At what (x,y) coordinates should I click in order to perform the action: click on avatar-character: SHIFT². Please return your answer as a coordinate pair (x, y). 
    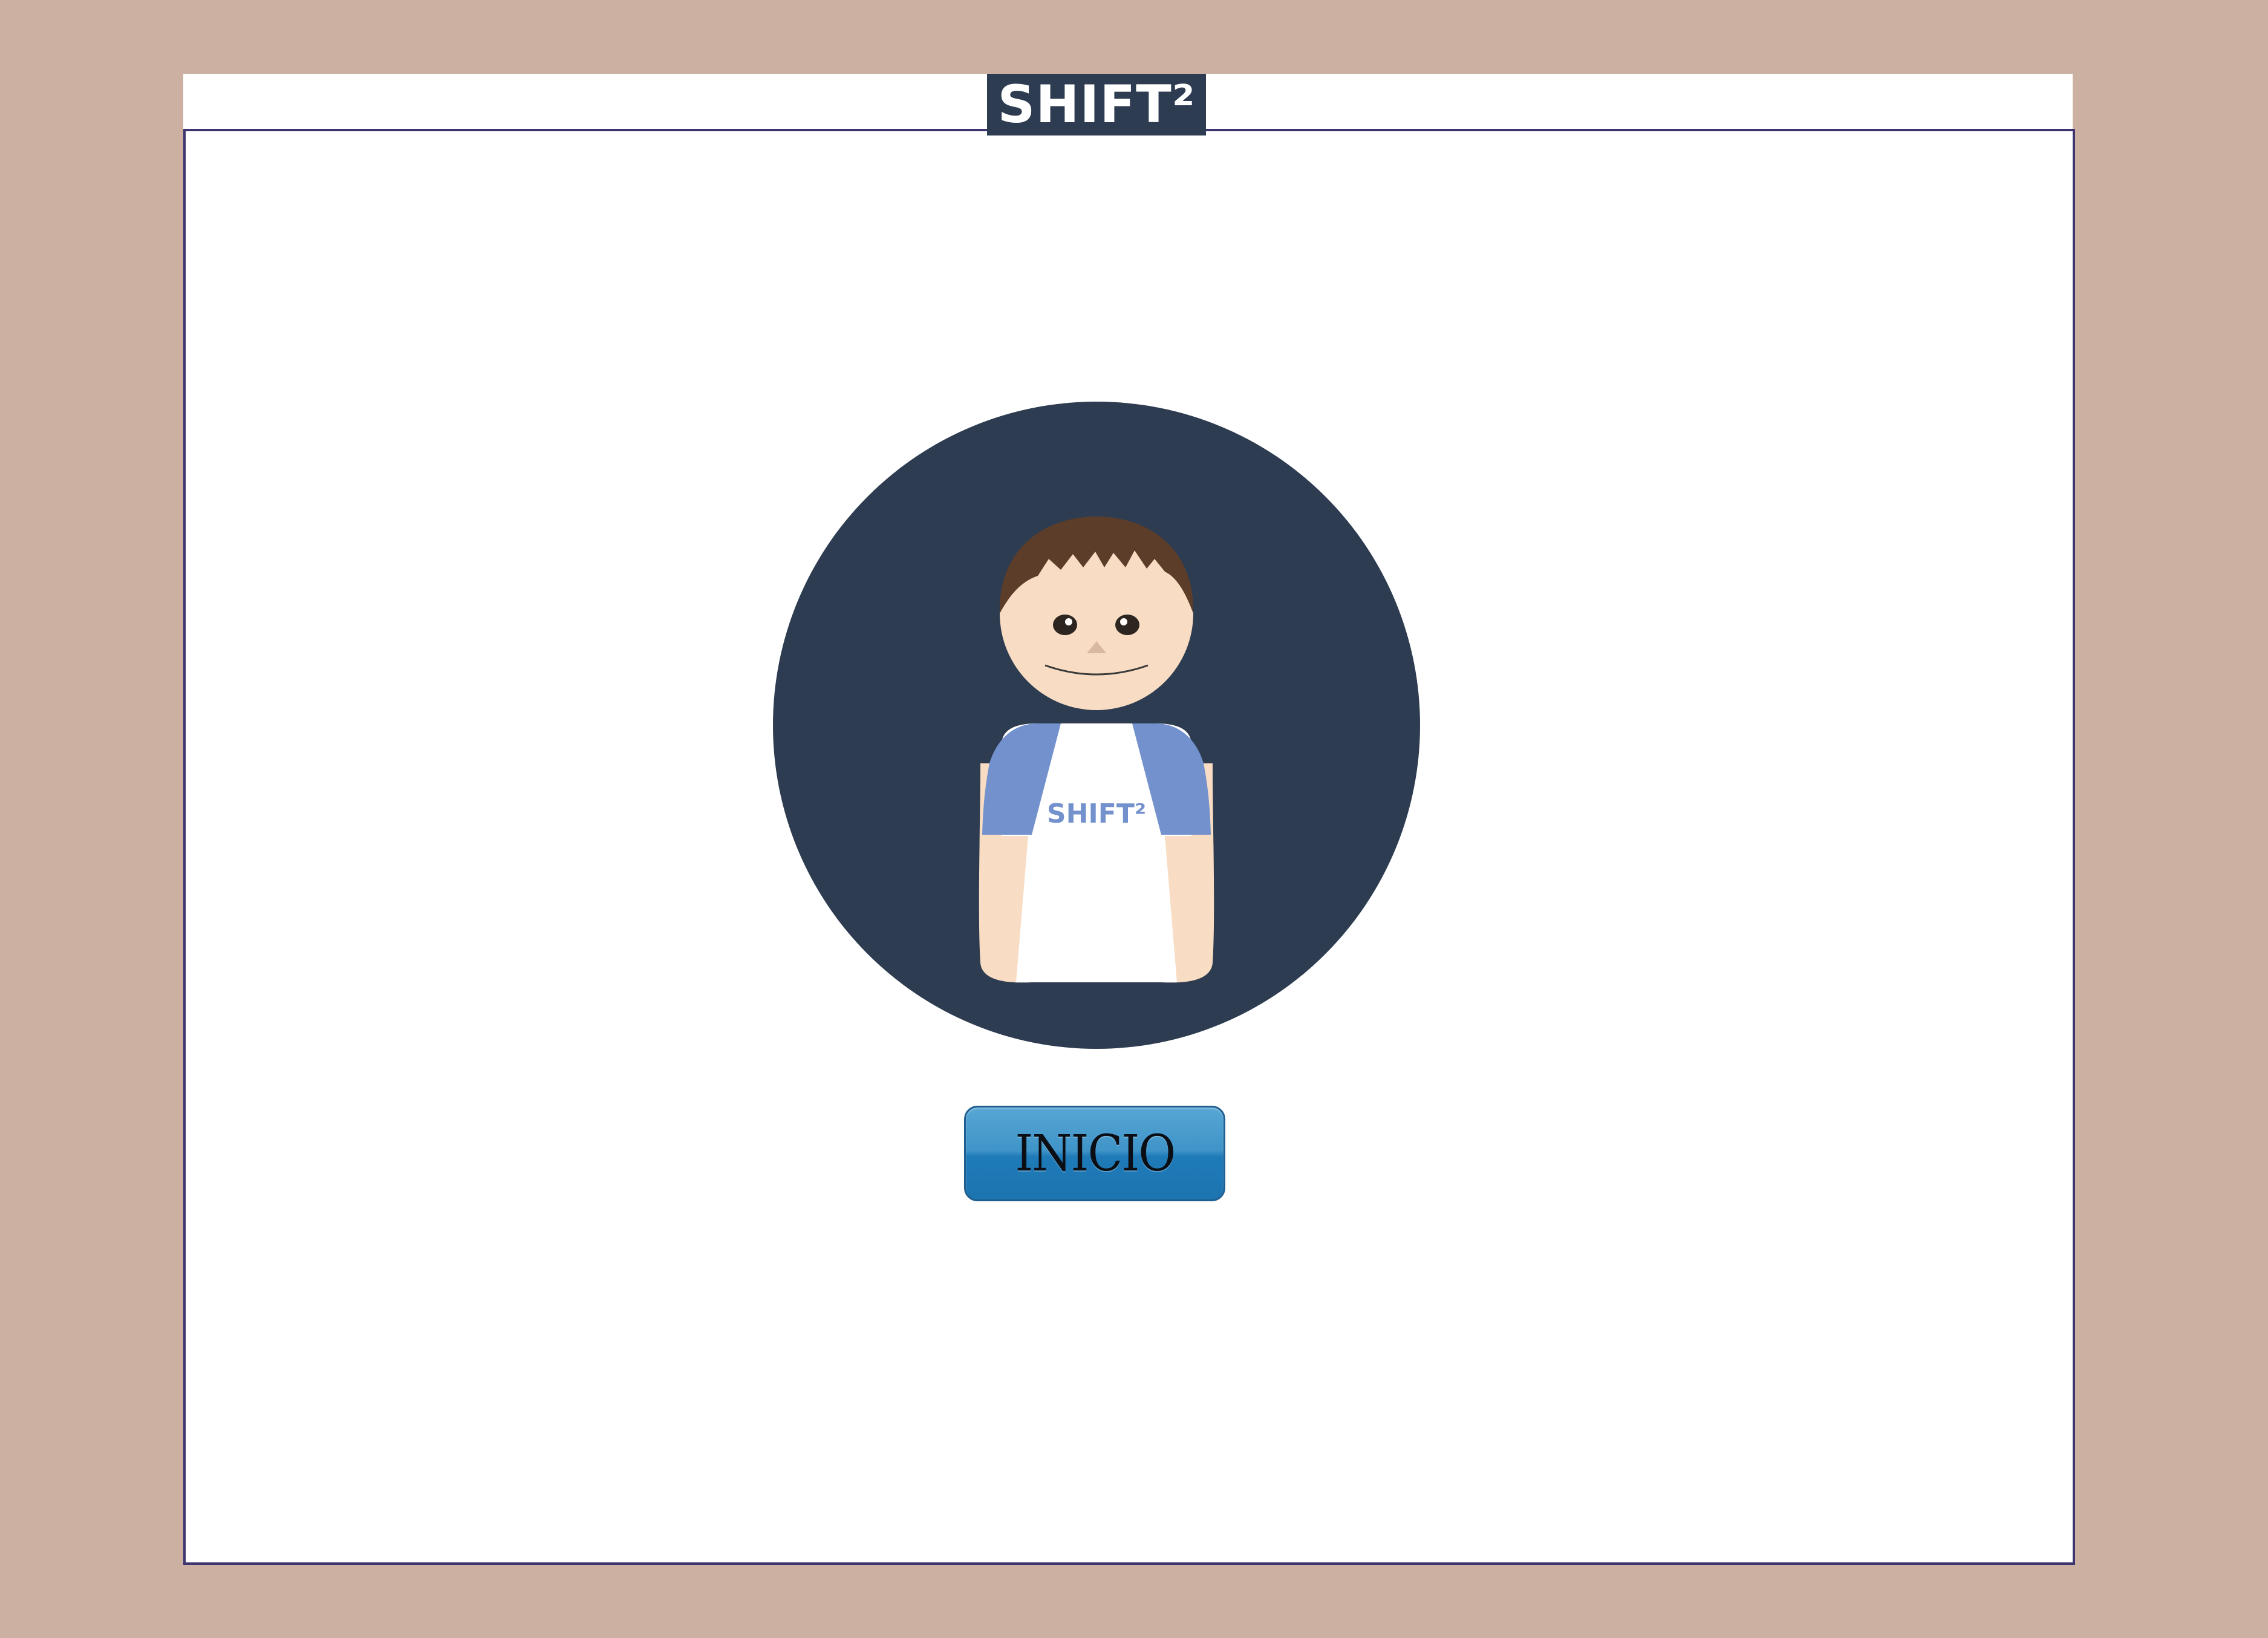
    Looking at the image, I should click on (1096, 750).